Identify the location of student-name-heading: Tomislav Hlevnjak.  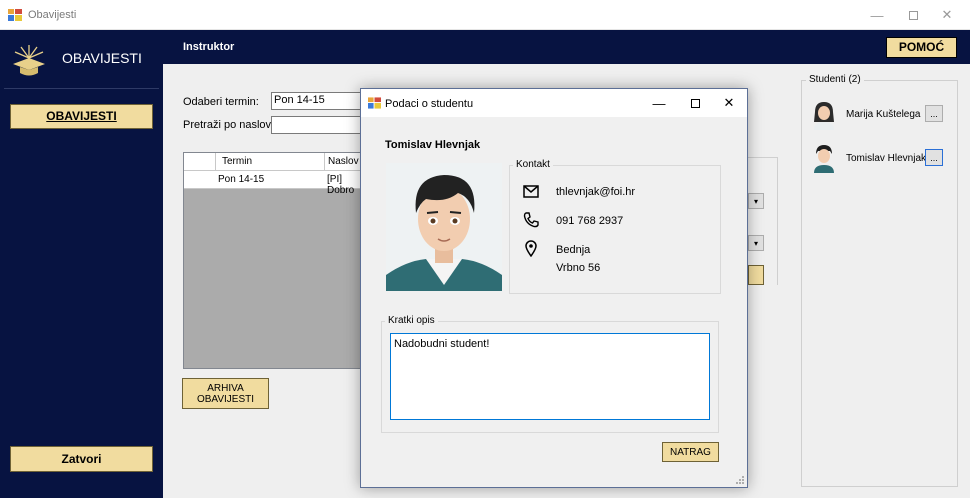
(433, 145).